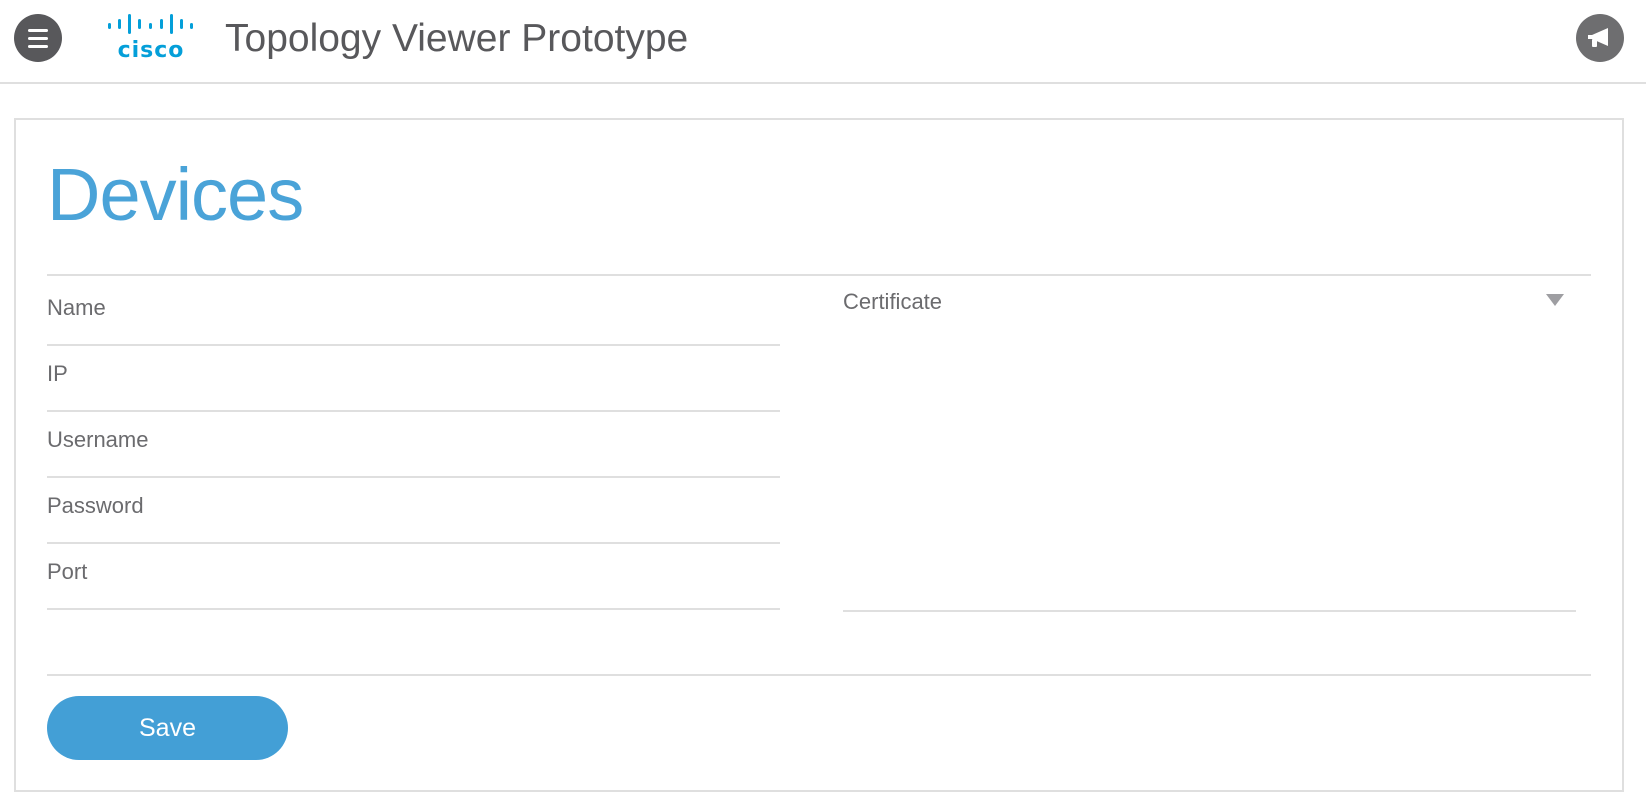 This screenshot has height=808, width=1646. Describe the element at coordinates (819, 675) in the screenshot. I see `form-divider` at that location.